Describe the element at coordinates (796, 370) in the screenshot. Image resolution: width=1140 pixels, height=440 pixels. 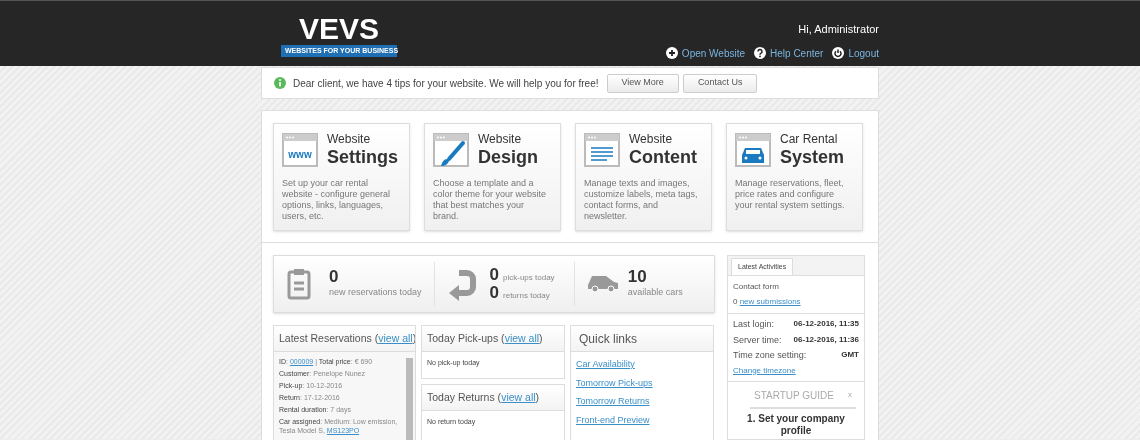
I see `change-timezone-link: Change timezone` at that location.